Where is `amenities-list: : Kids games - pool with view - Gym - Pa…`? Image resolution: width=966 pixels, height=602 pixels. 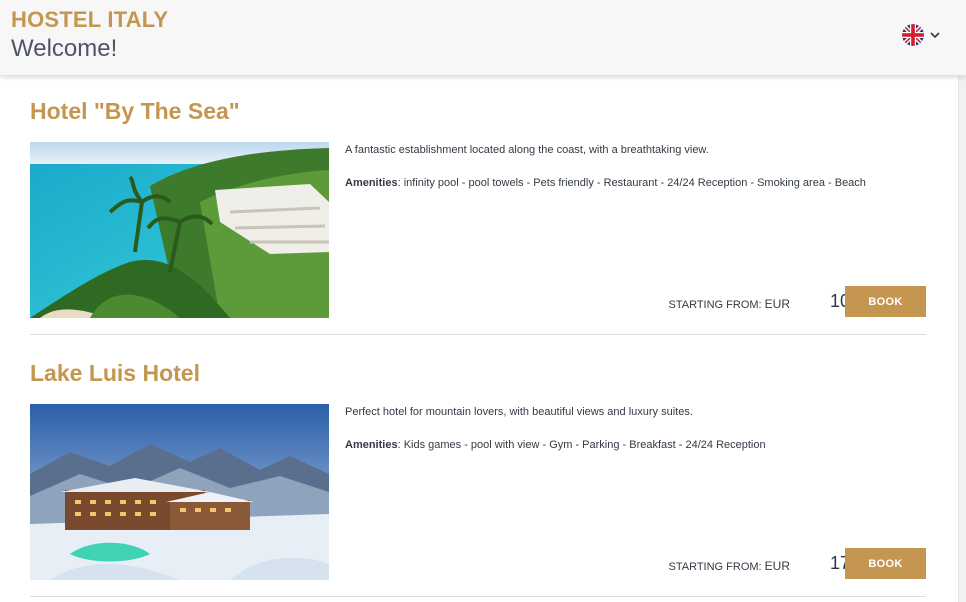 amenities-list: : Kids games - pool with view - Gym - Pa… is located at coordinates (581, 445).